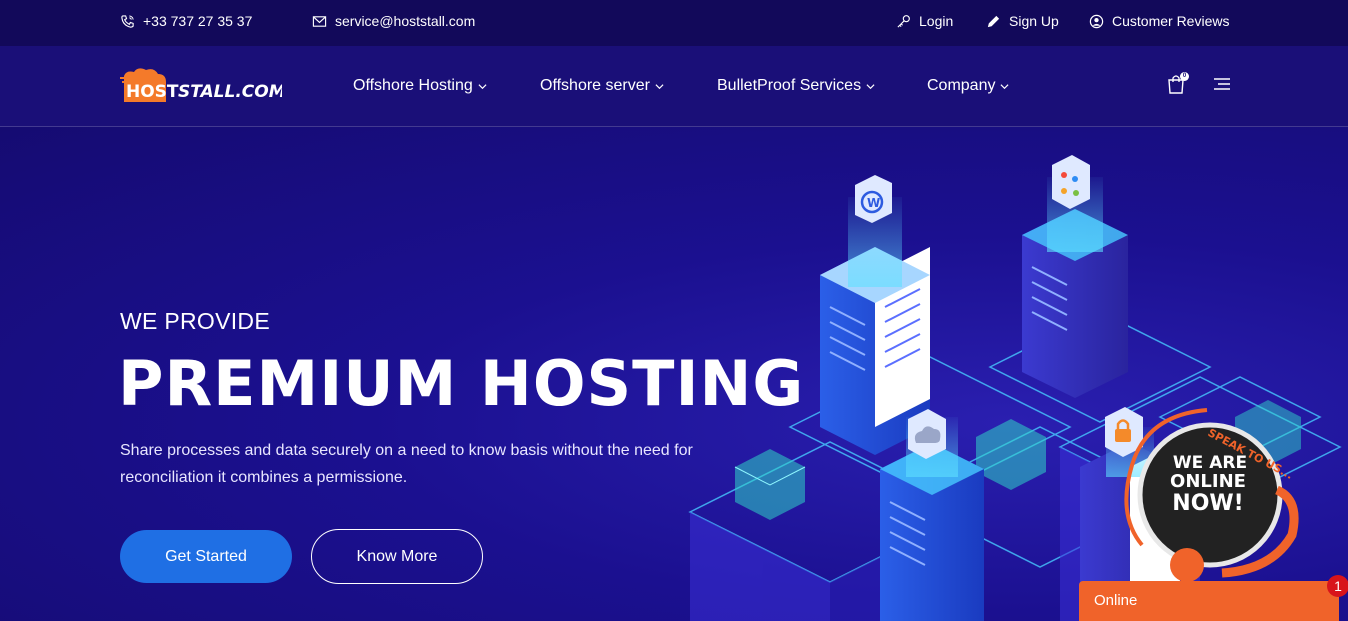  What do you see at coordinates (1096, 21) in the screenshot?
I see `user-circle-icon` at bounding box center [1096, 21].